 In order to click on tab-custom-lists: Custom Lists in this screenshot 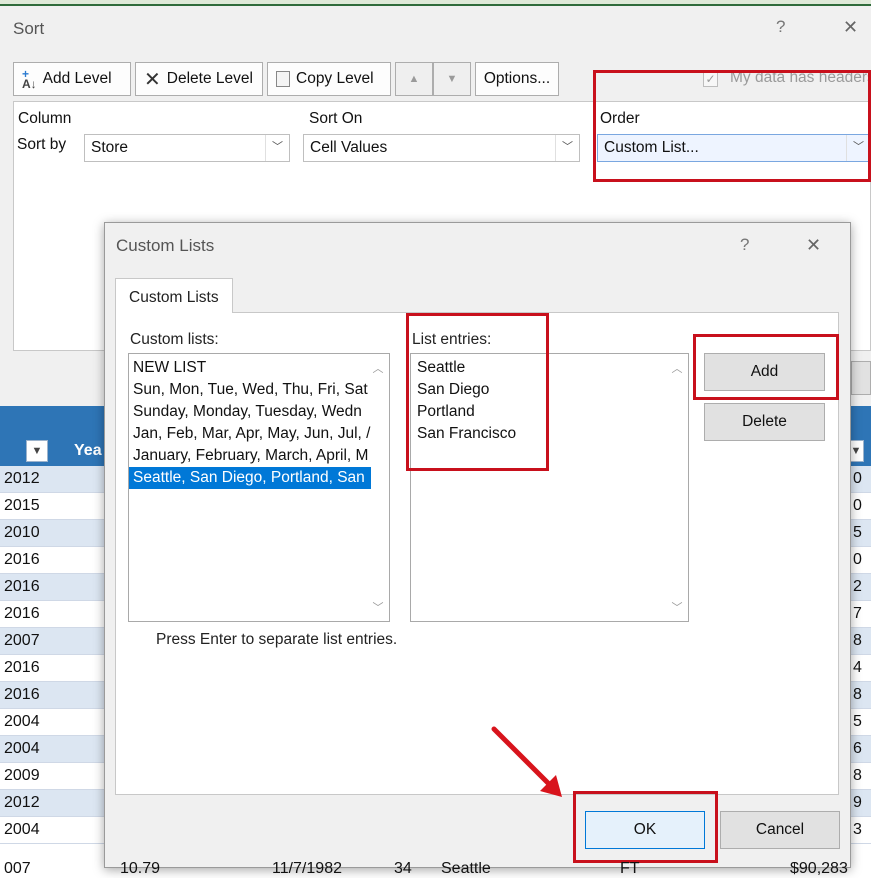, I will do `click(174, 295)`.